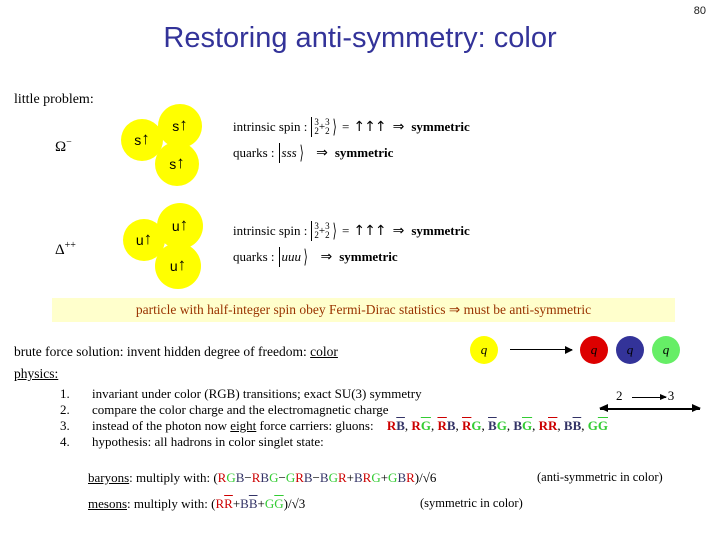 This screenshot has height=540, width=720. I want to click on two-to-three-annotation: 2 3, so click(645, 396).